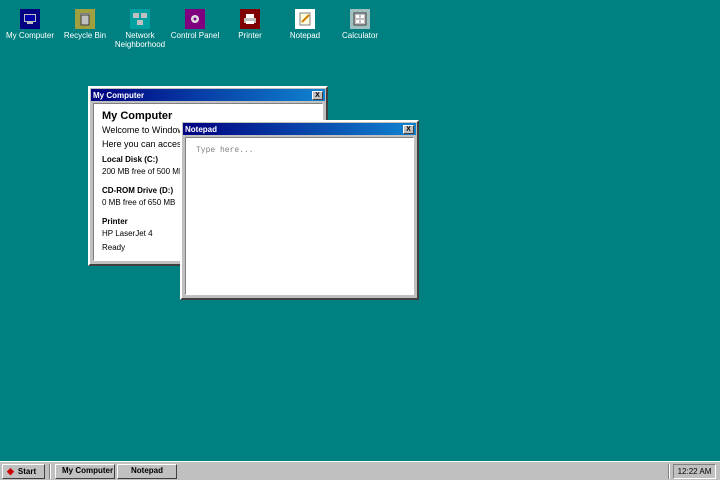 This screenshot has width=720, height=480. Describe the element at coordinates (208, 95) in the screenshot. I see `title-bar: My Computer X` at that location.